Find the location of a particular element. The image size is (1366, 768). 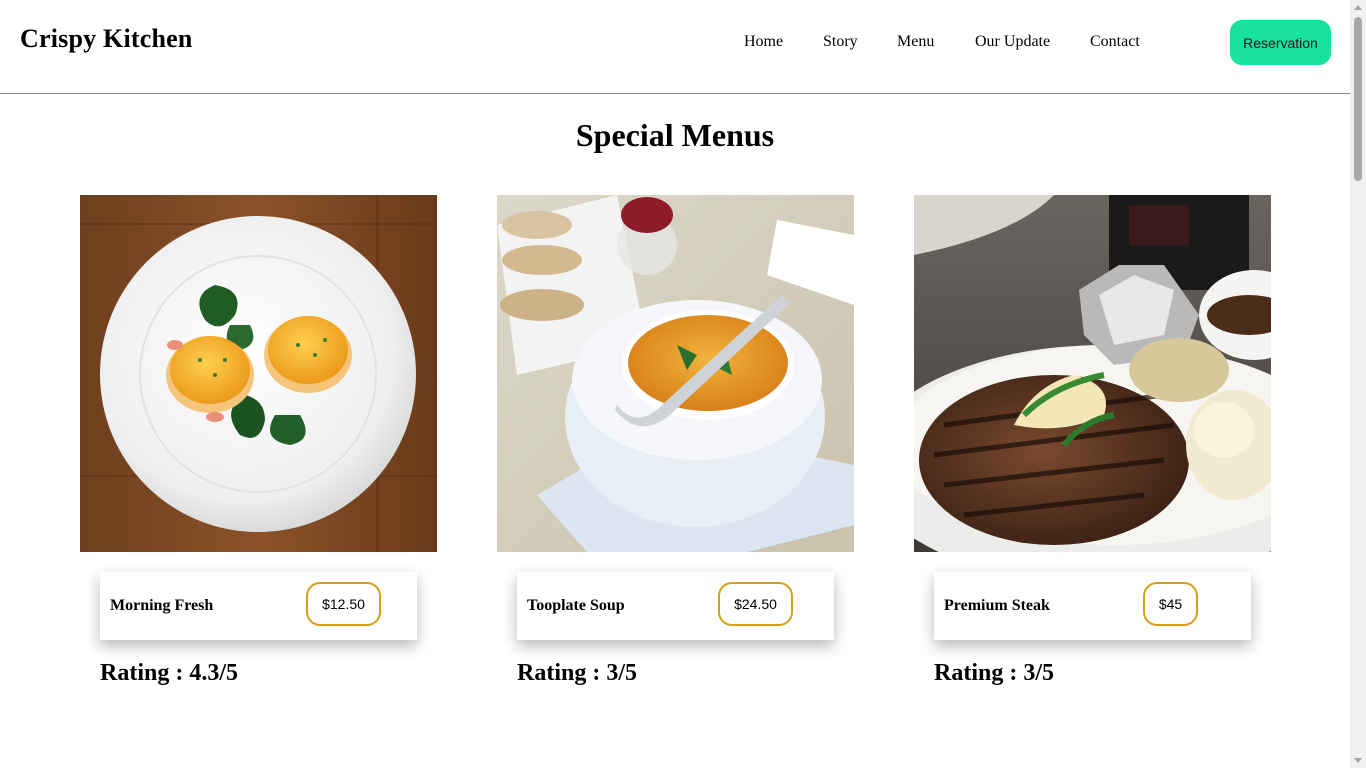

reservation-button: Reservation is located at coordinates (1280, 42).